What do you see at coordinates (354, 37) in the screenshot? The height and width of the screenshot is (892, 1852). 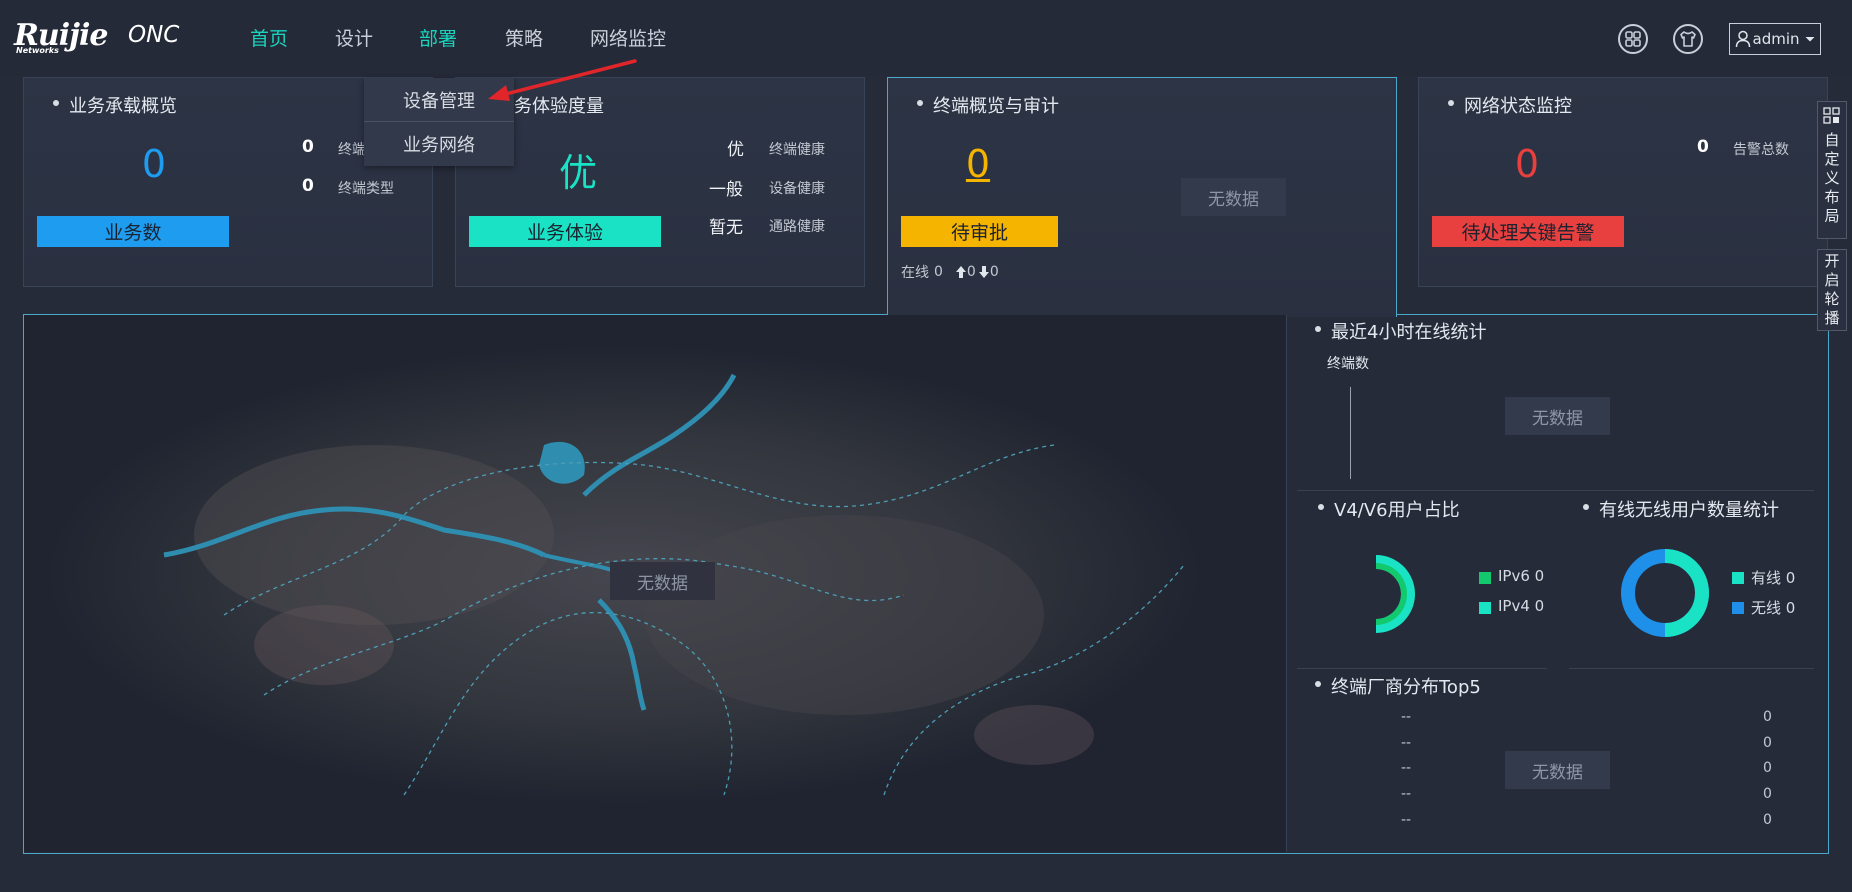 I see `nav-design: 设计` at bounding box center [354, 37].